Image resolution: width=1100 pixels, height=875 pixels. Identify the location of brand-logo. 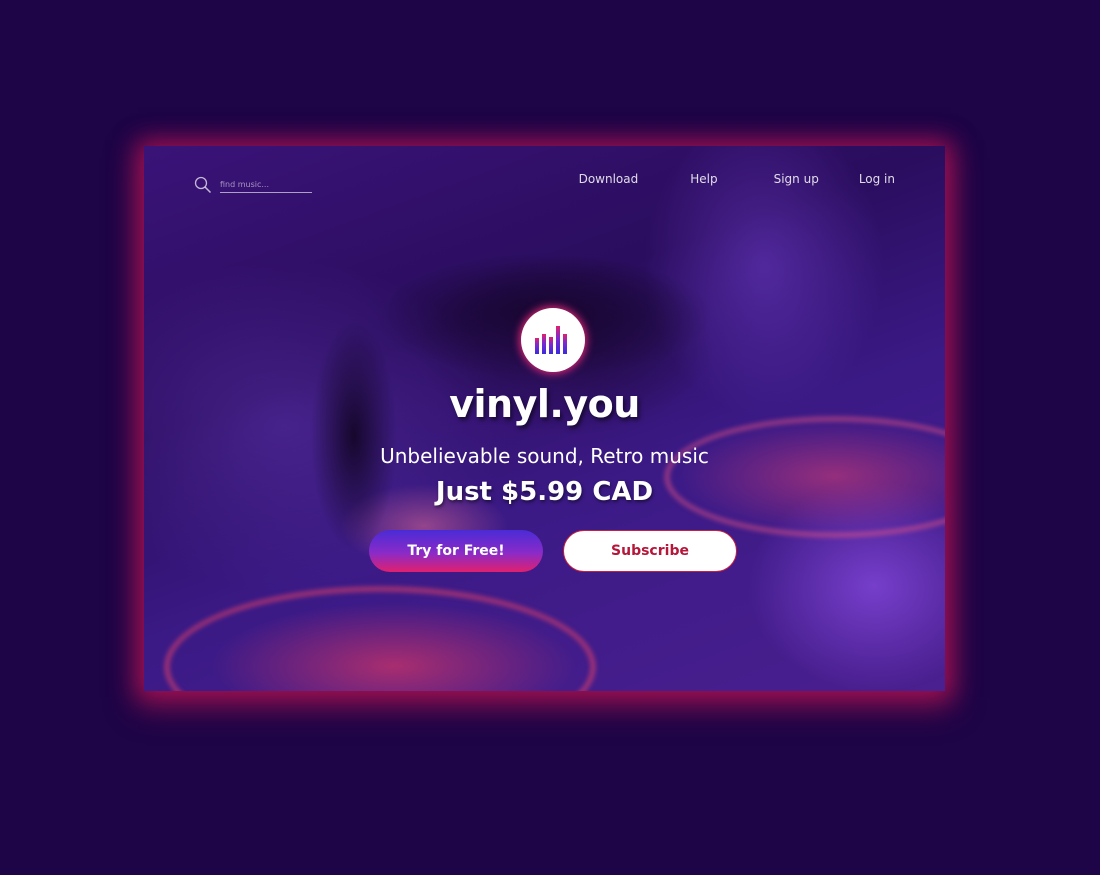
(553, 340).